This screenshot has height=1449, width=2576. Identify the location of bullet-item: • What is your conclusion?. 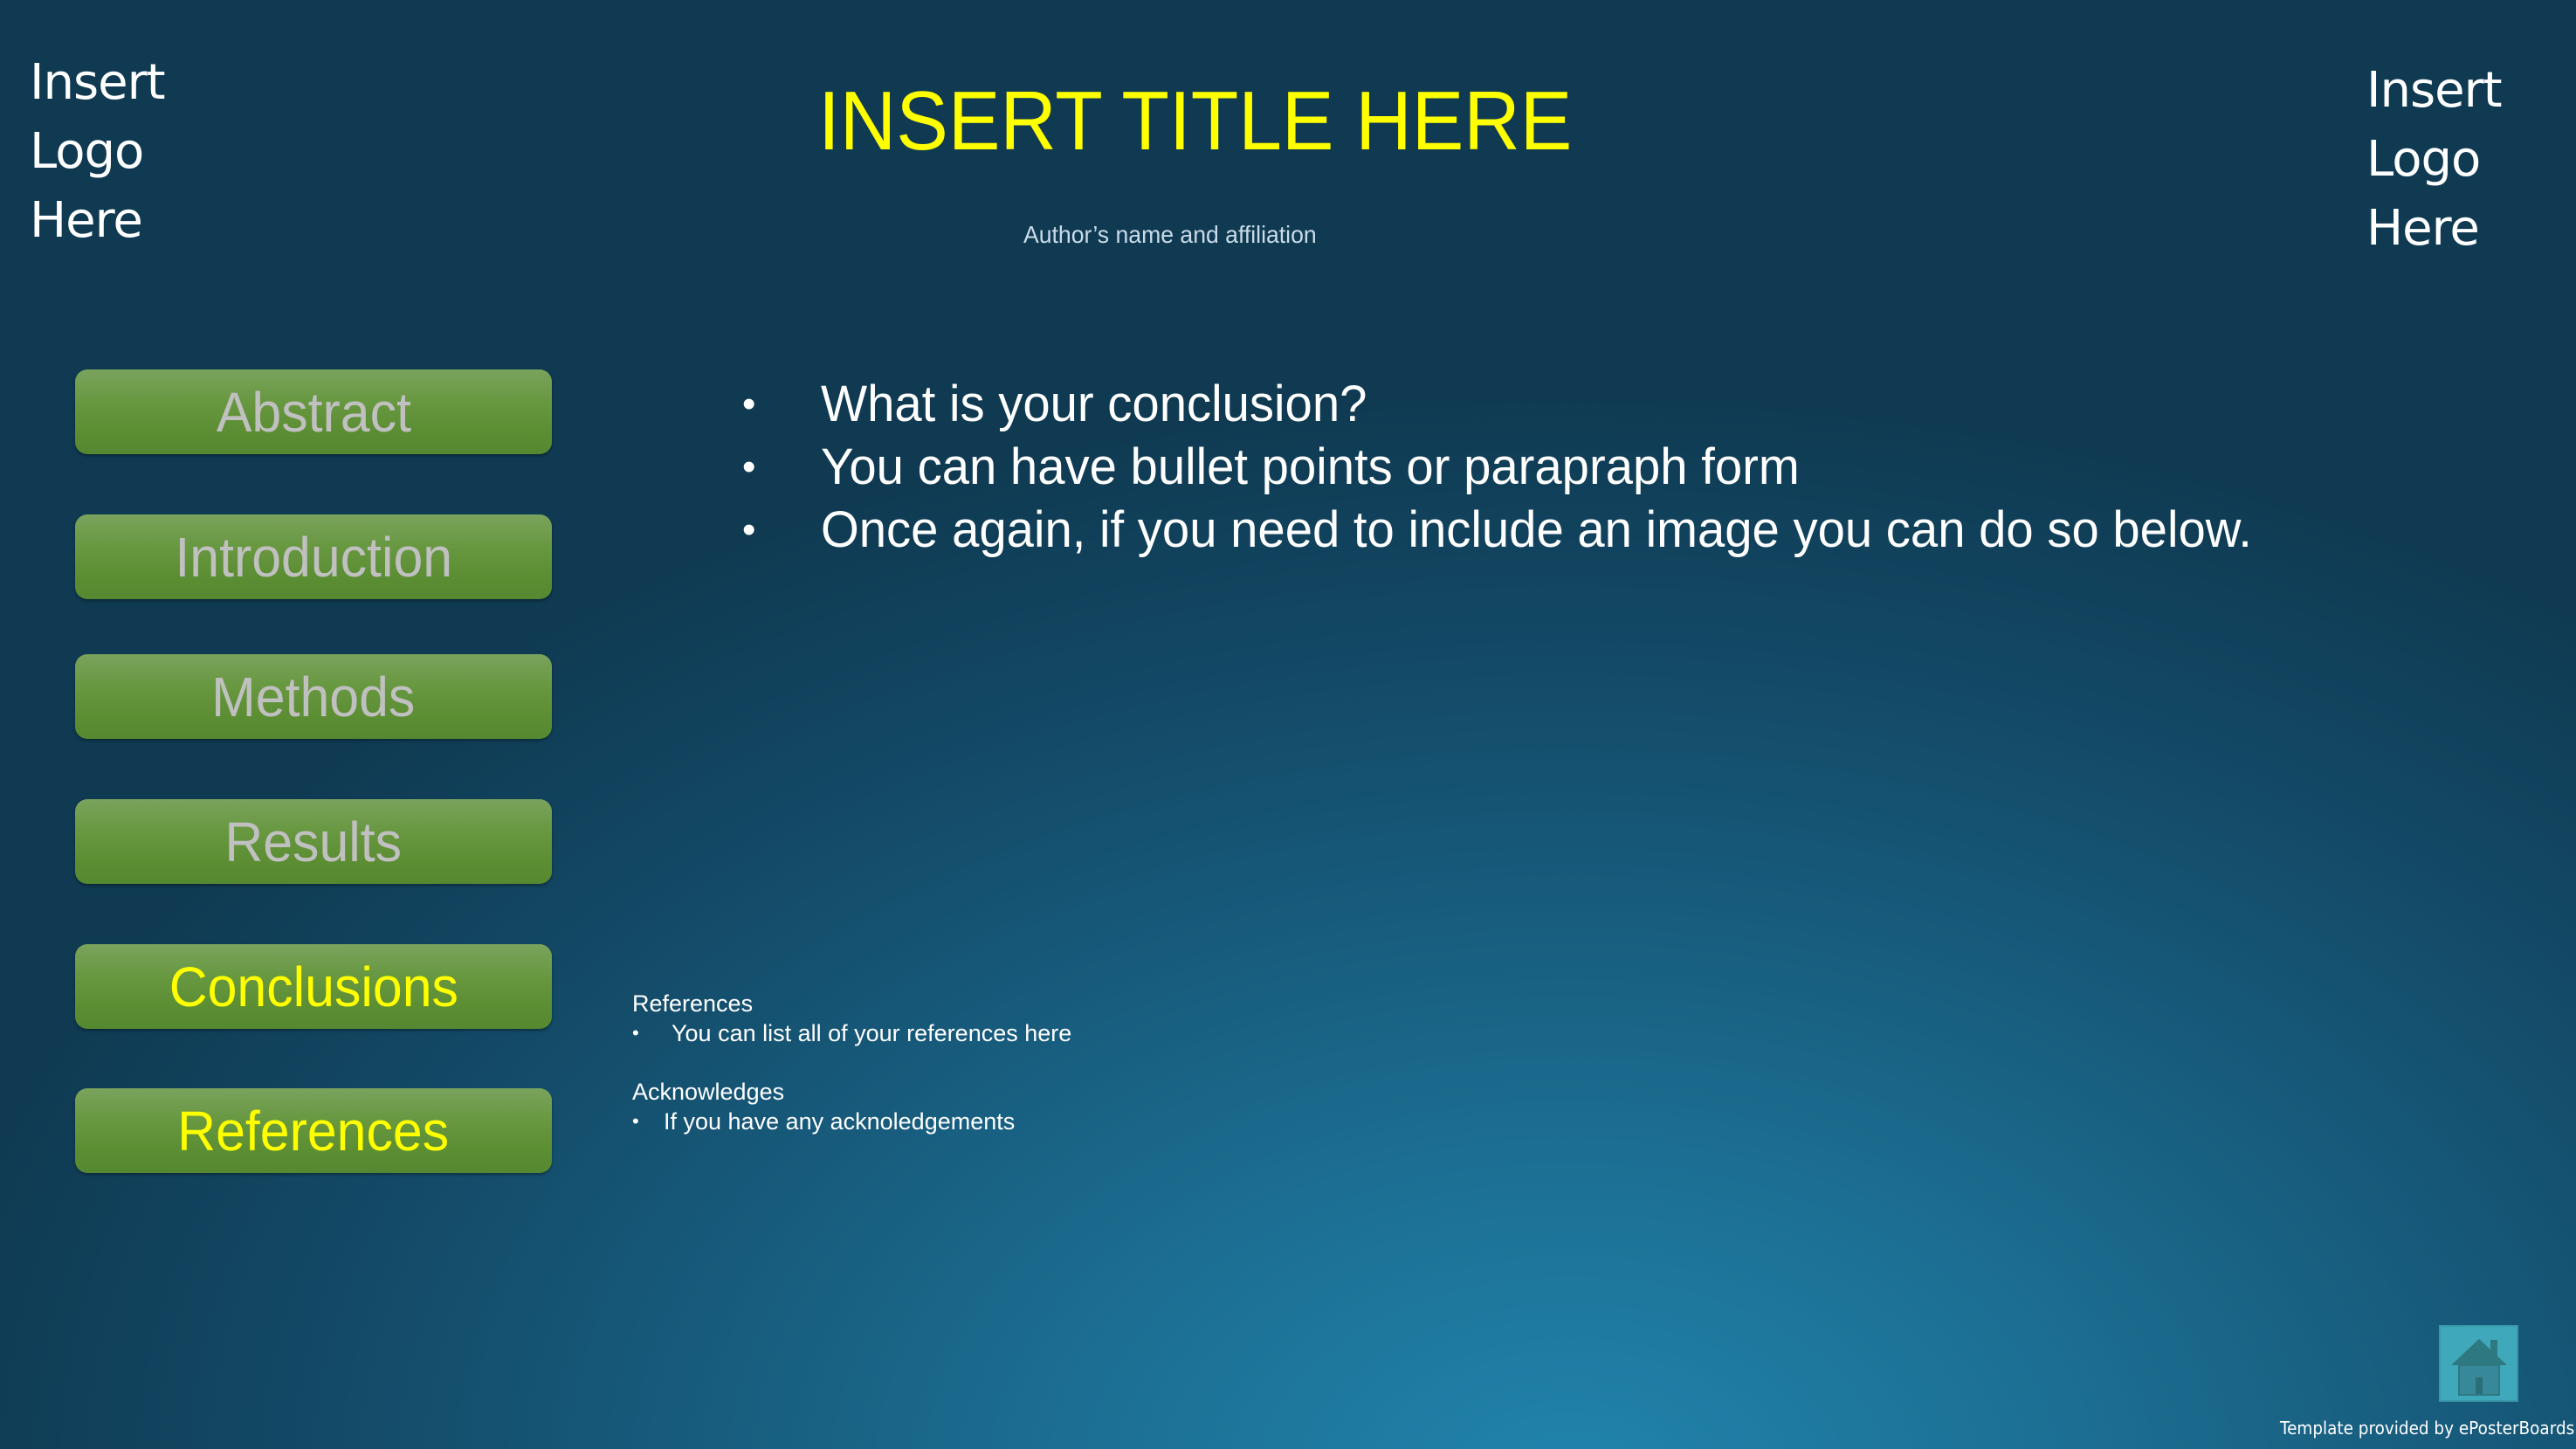
(1515, 404).